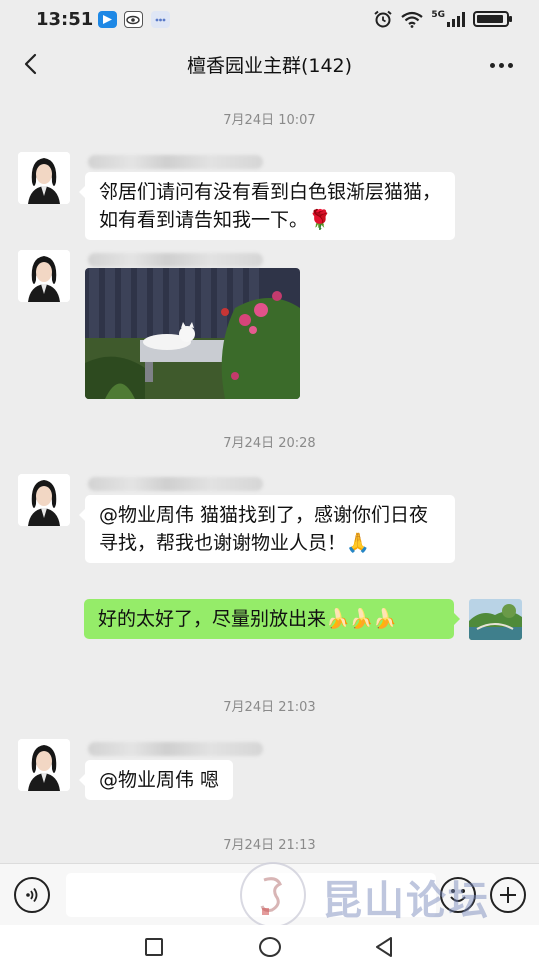 This screenshot has width=539, height=970. I want to click on message-bubble: @物业周伟 猫猫找到了，感谢你们日夜寻找，帮我也谢谢物业人员！🙏, so click(267, 529).